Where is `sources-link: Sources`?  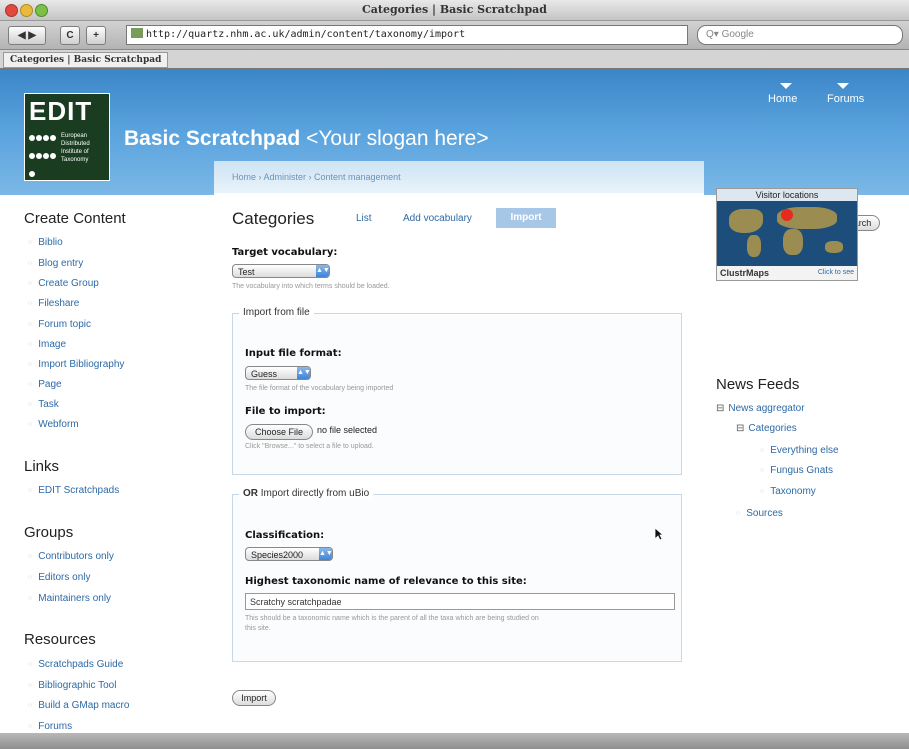 sources-link: Sources is located at coordinates (759, 513).